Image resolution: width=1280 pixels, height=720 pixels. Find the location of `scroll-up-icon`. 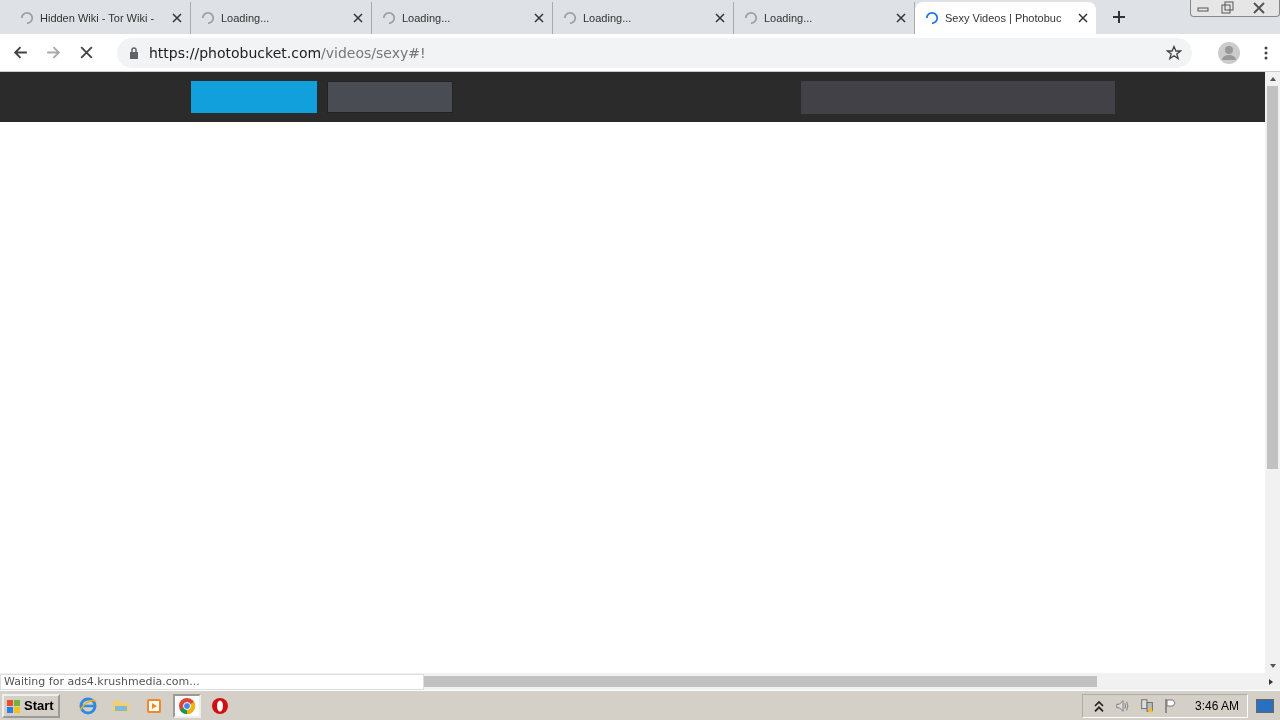

scroll-up-icon is located at coordinates (1272, 79).